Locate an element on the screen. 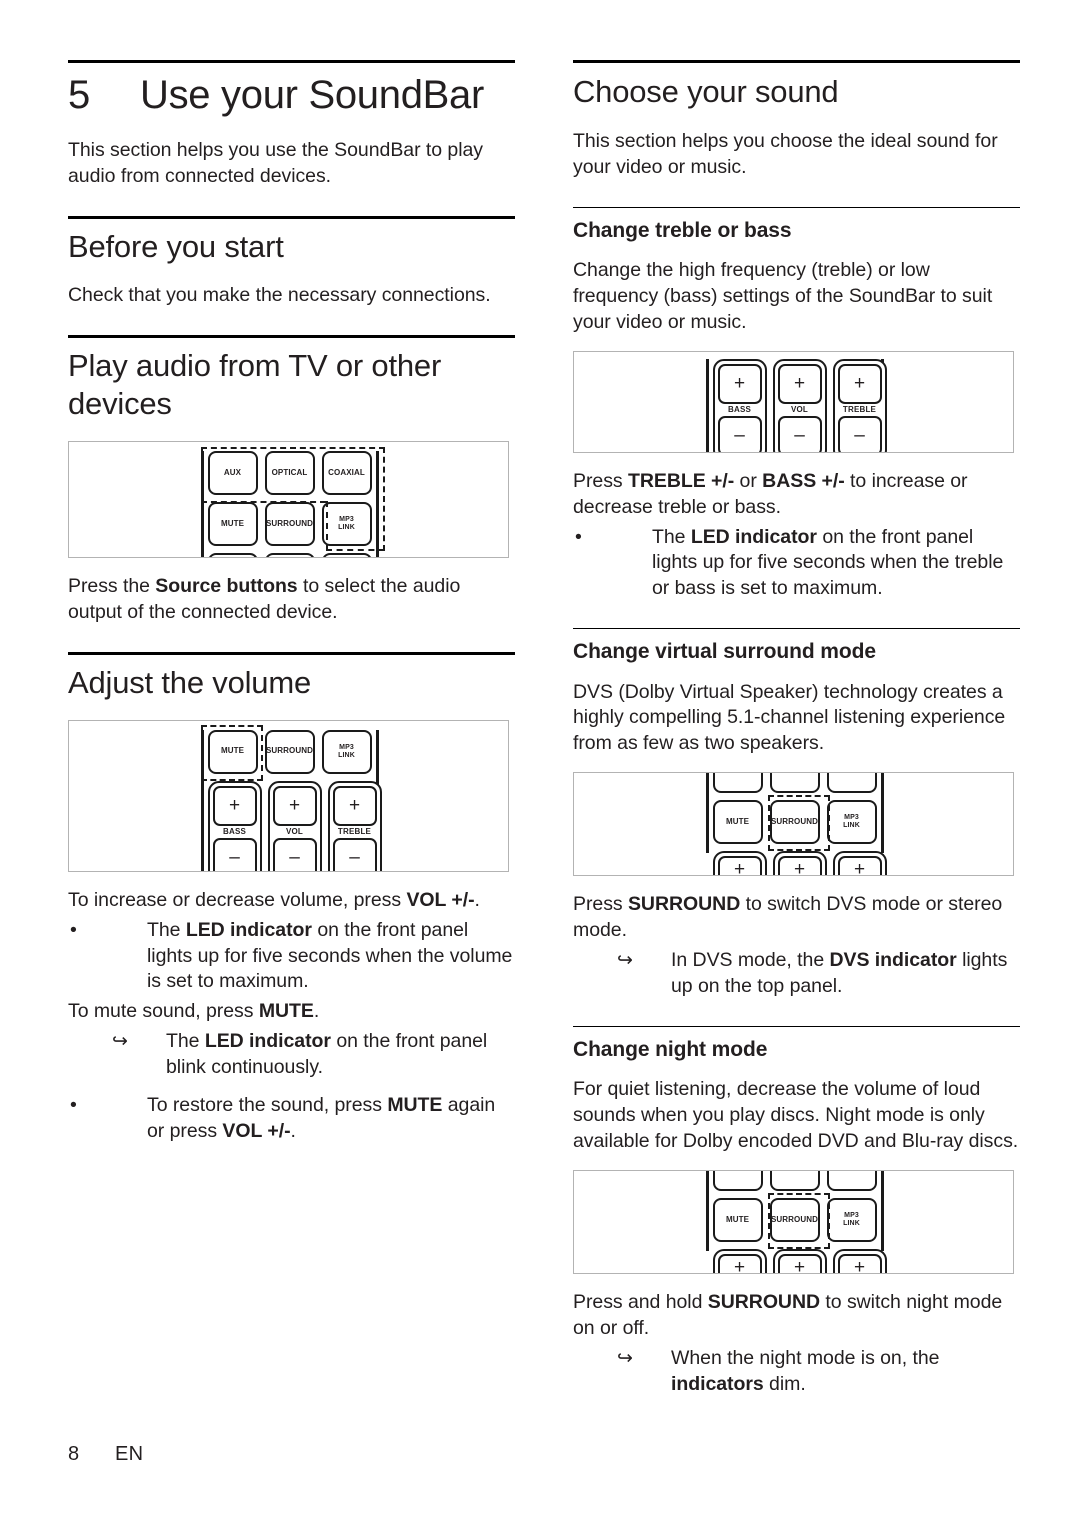 The height and width of the screenshot is (1527, 1080). treble-plus-key-4: + is located at coordinates (859, 866).